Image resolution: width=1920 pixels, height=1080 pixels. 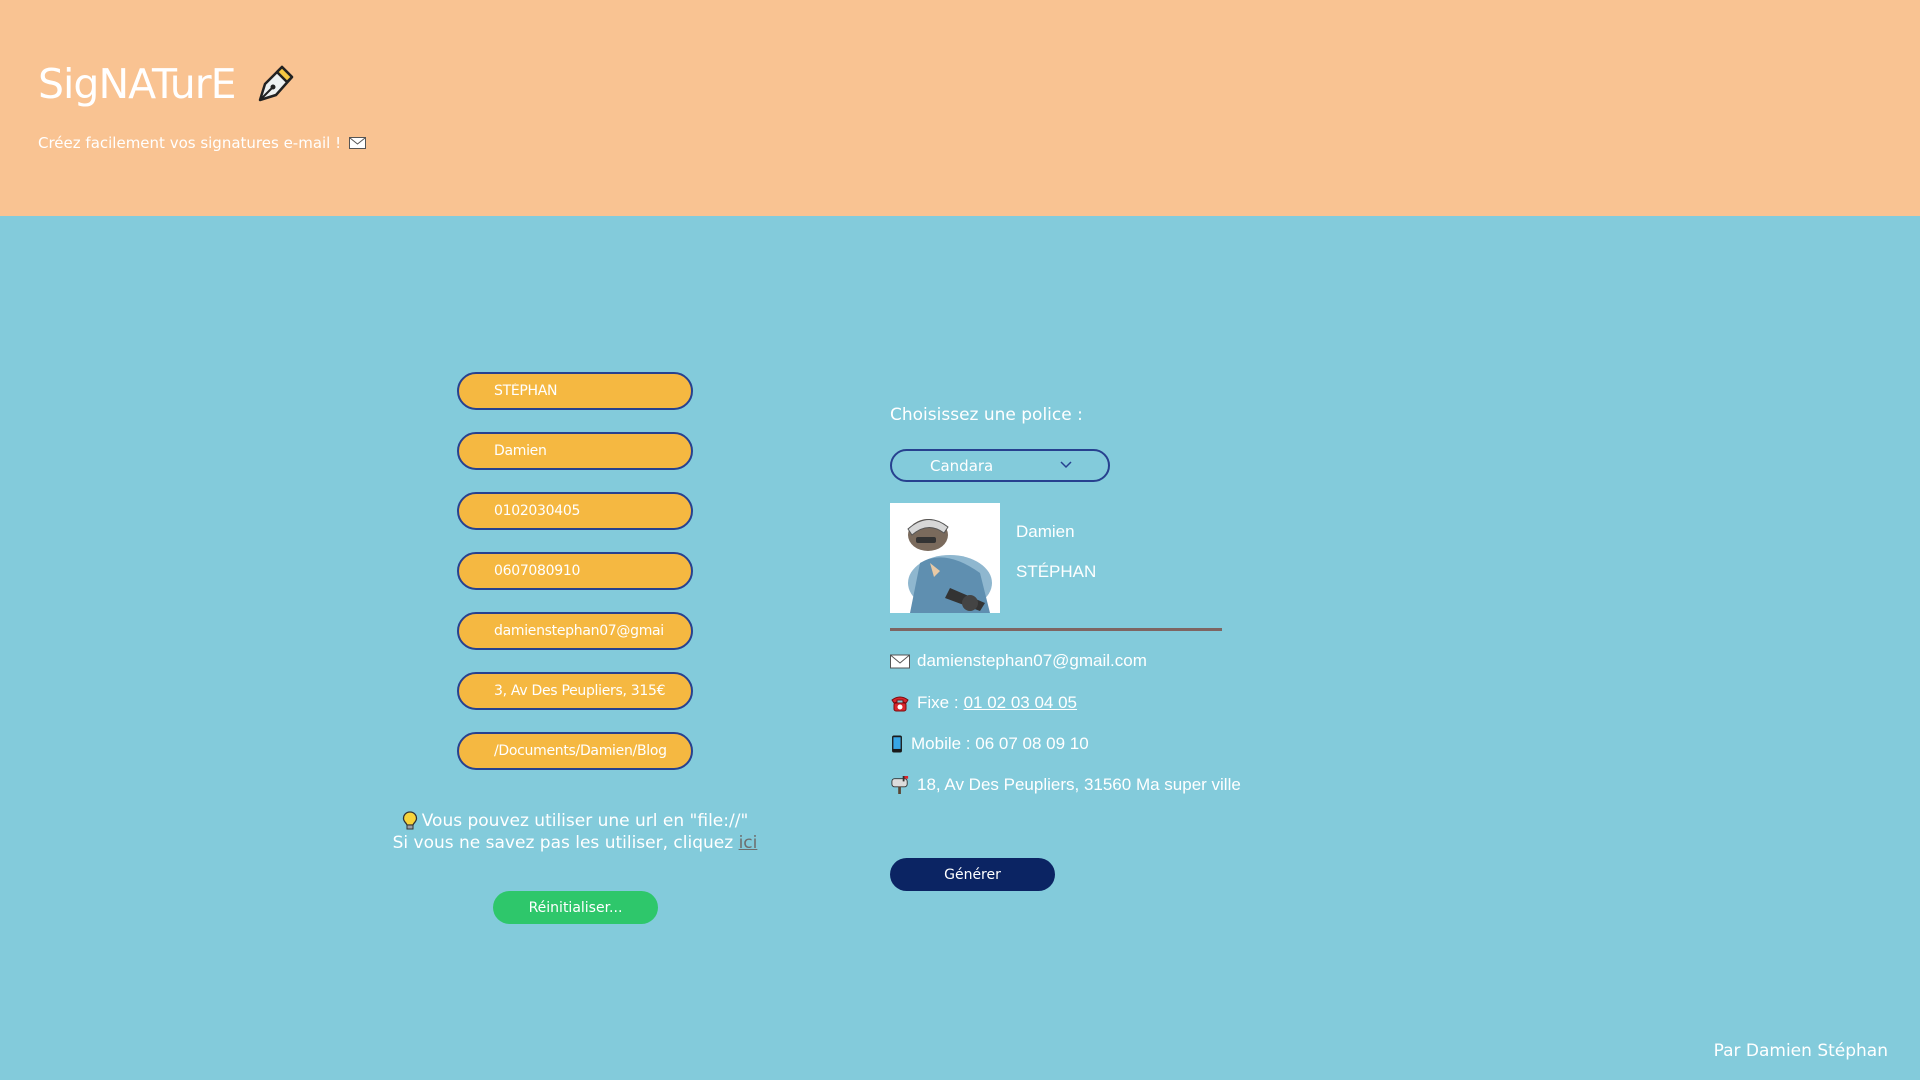 I want to click on signature-phone-row: Fixe : 01 02 03 04 05, so click(x=983, y=703).